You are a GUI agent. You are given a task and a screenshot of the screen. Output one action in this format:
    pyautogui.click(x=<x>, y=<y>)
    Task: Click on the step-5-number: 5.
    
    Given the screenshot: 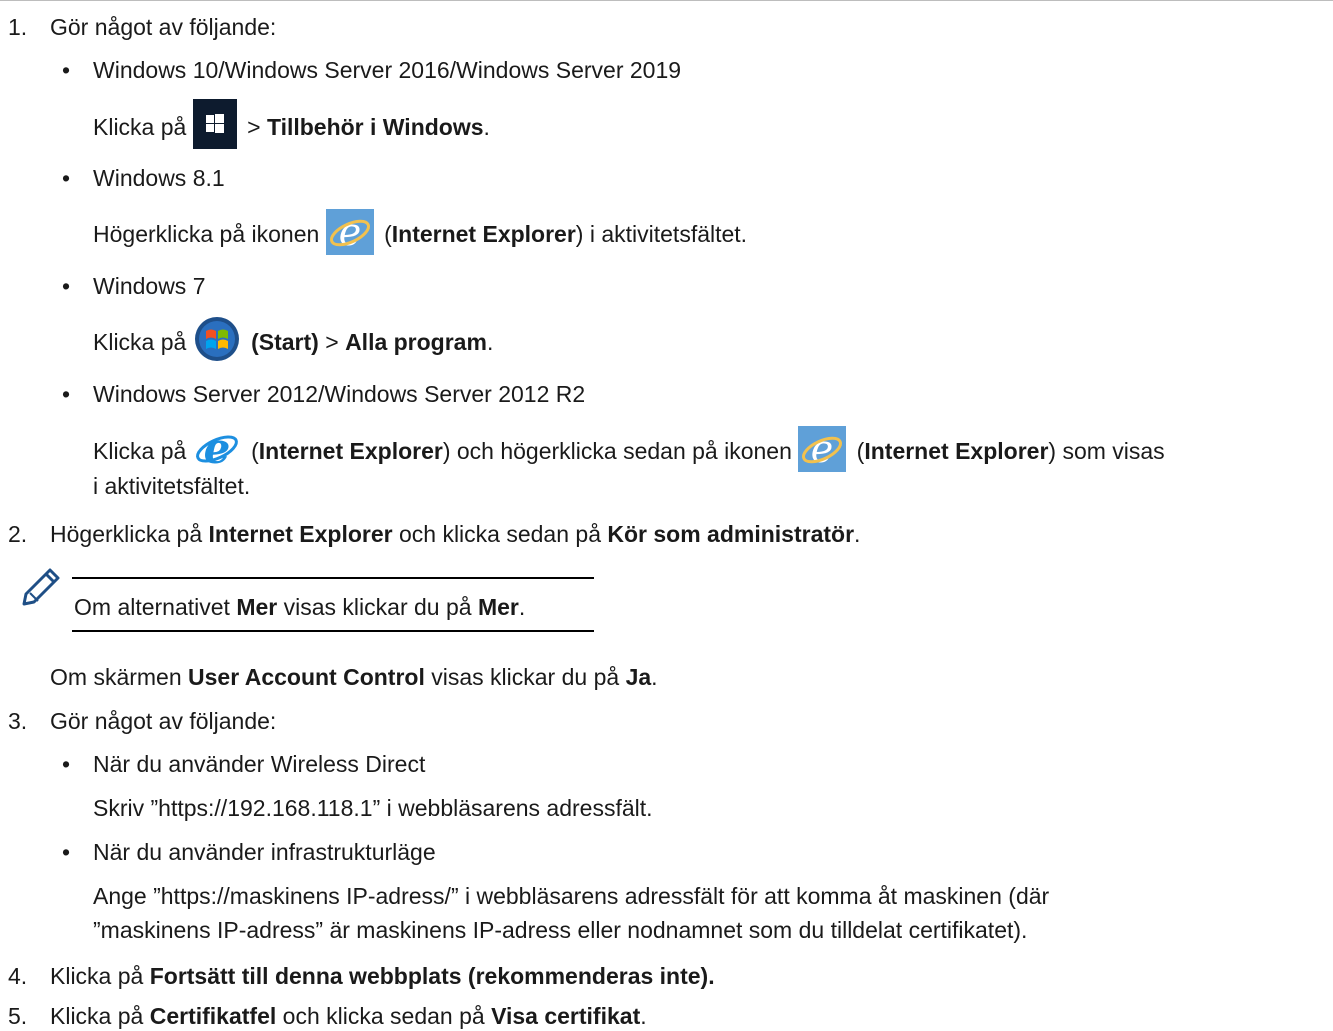 What is the action you would take?
    pyautogui.click(x=18, y=1016)
    